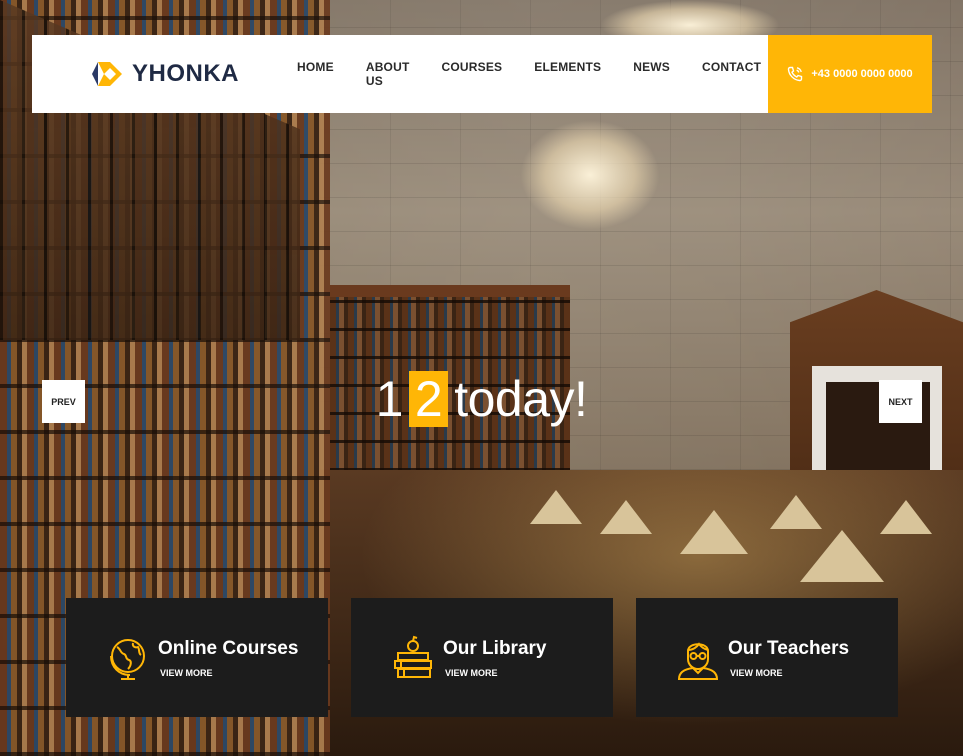 The image size is (963, 756). I want to click on feature-card-our-library: Our Library VIEW MORE, so click(482, 657).